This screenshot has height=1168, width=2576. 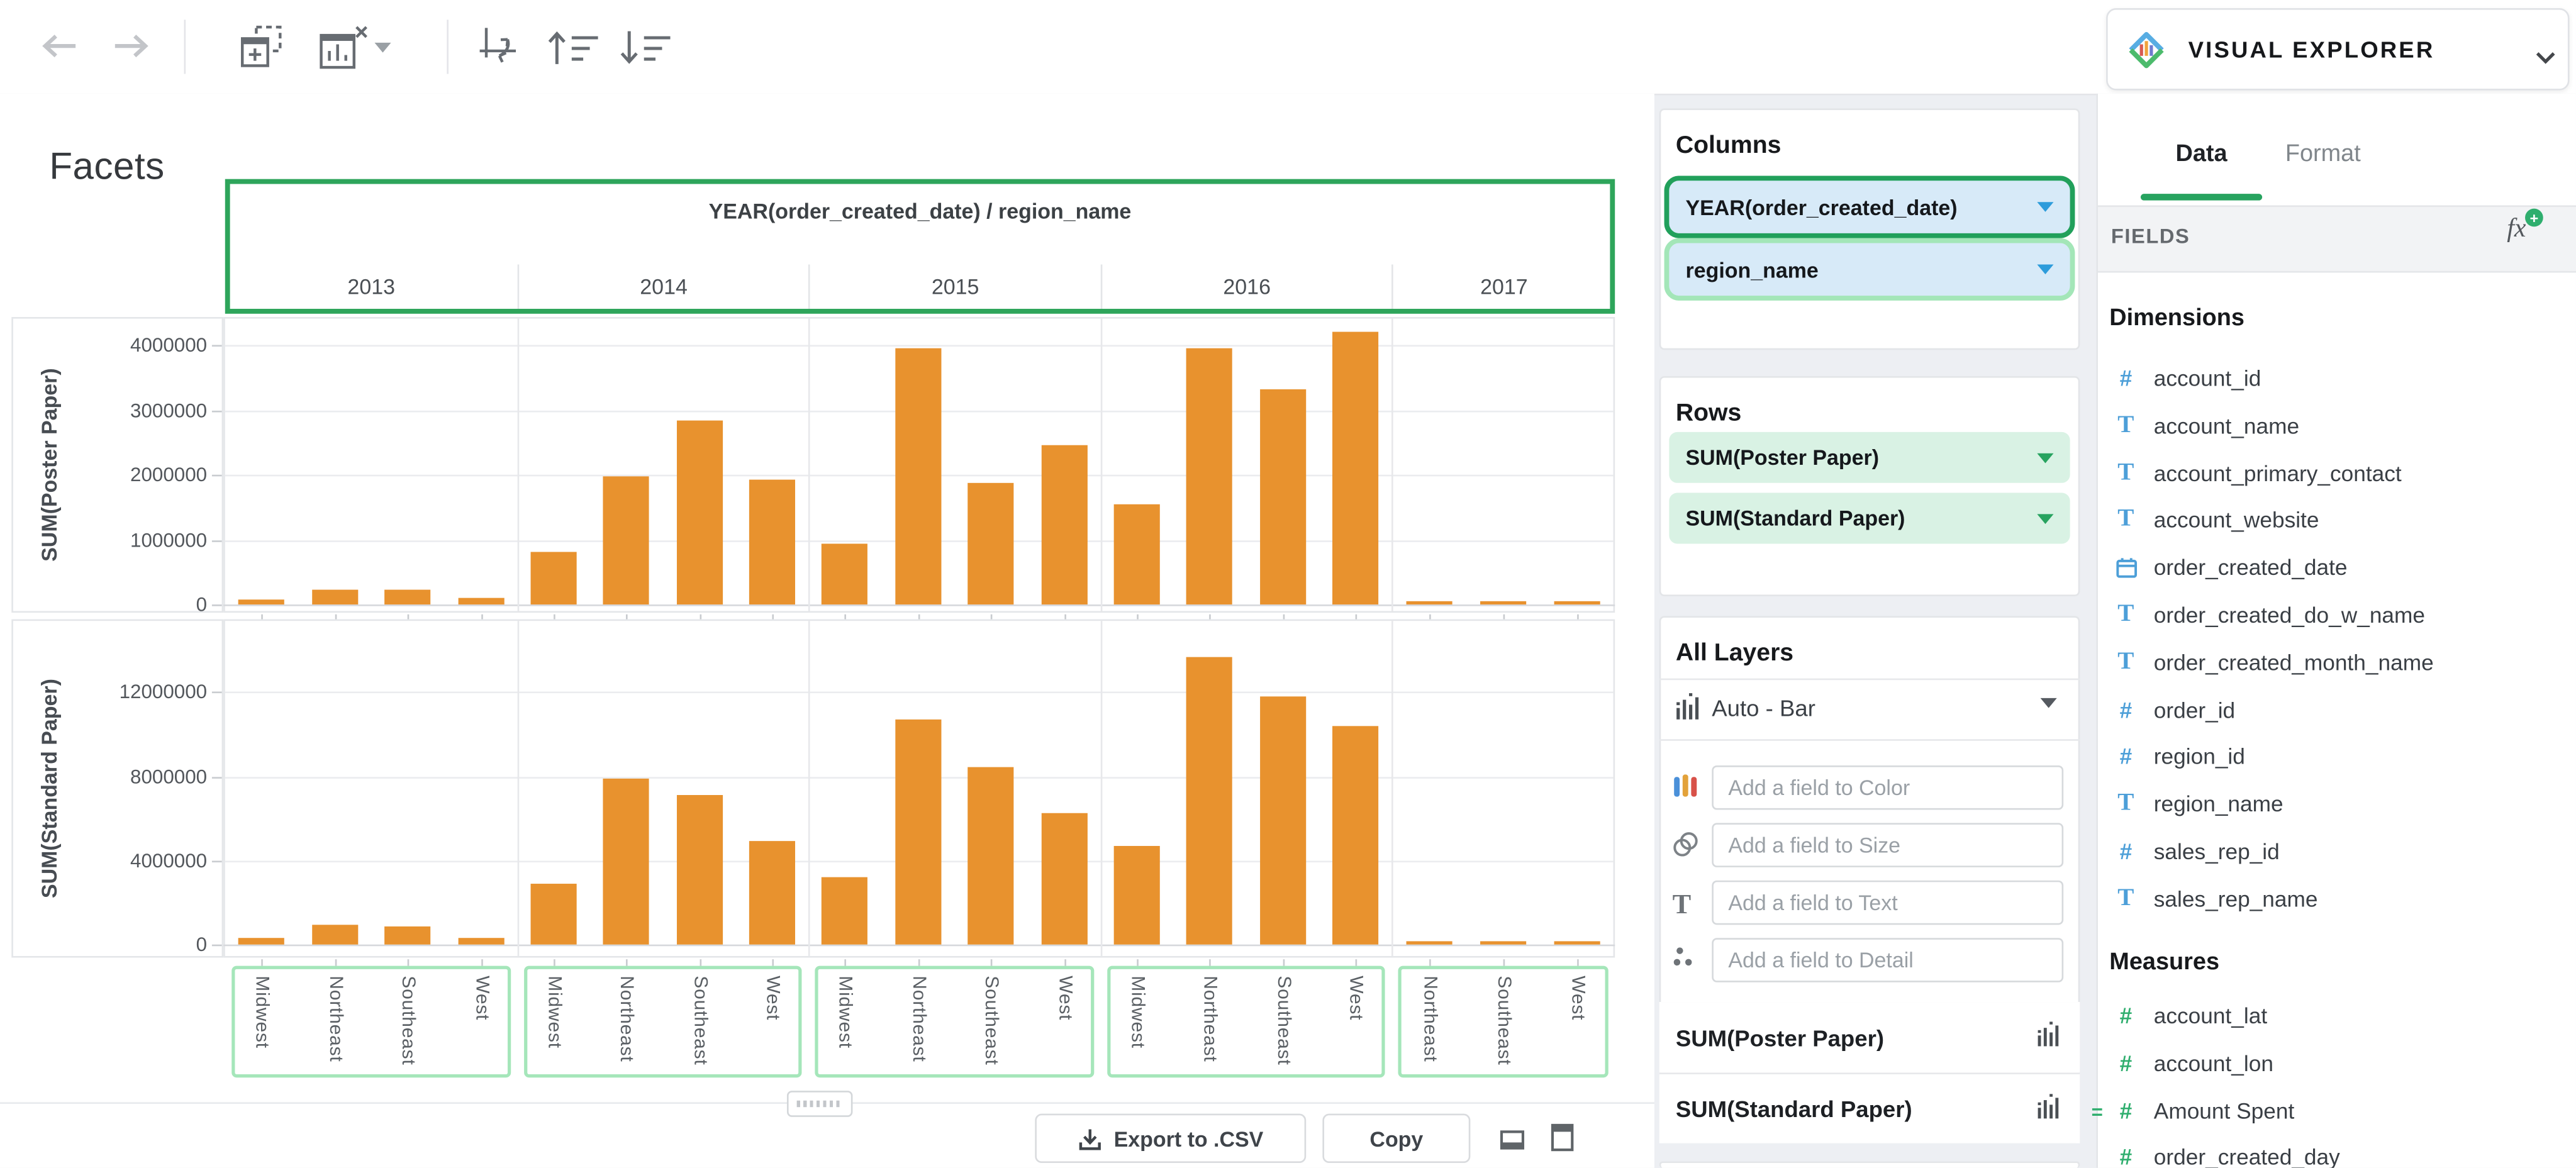 I want to click on dimension-item: Torder_created_do_w_name, so click(x=2269, y=614).